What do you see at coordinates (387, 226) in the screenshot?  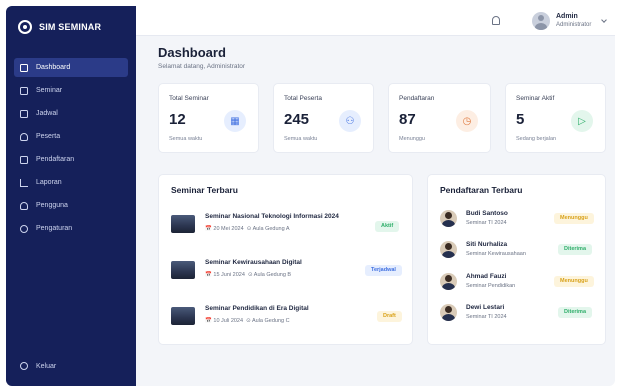 I see `status-badge: Aktif` at bounding box center [387, 226].